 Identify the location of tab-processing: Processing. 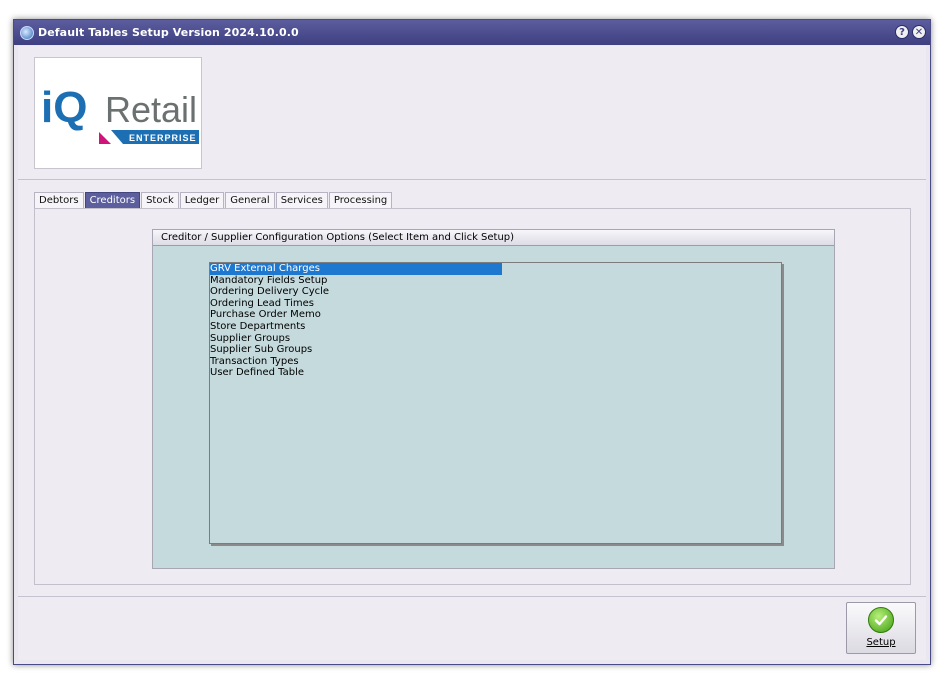
(360, 200).